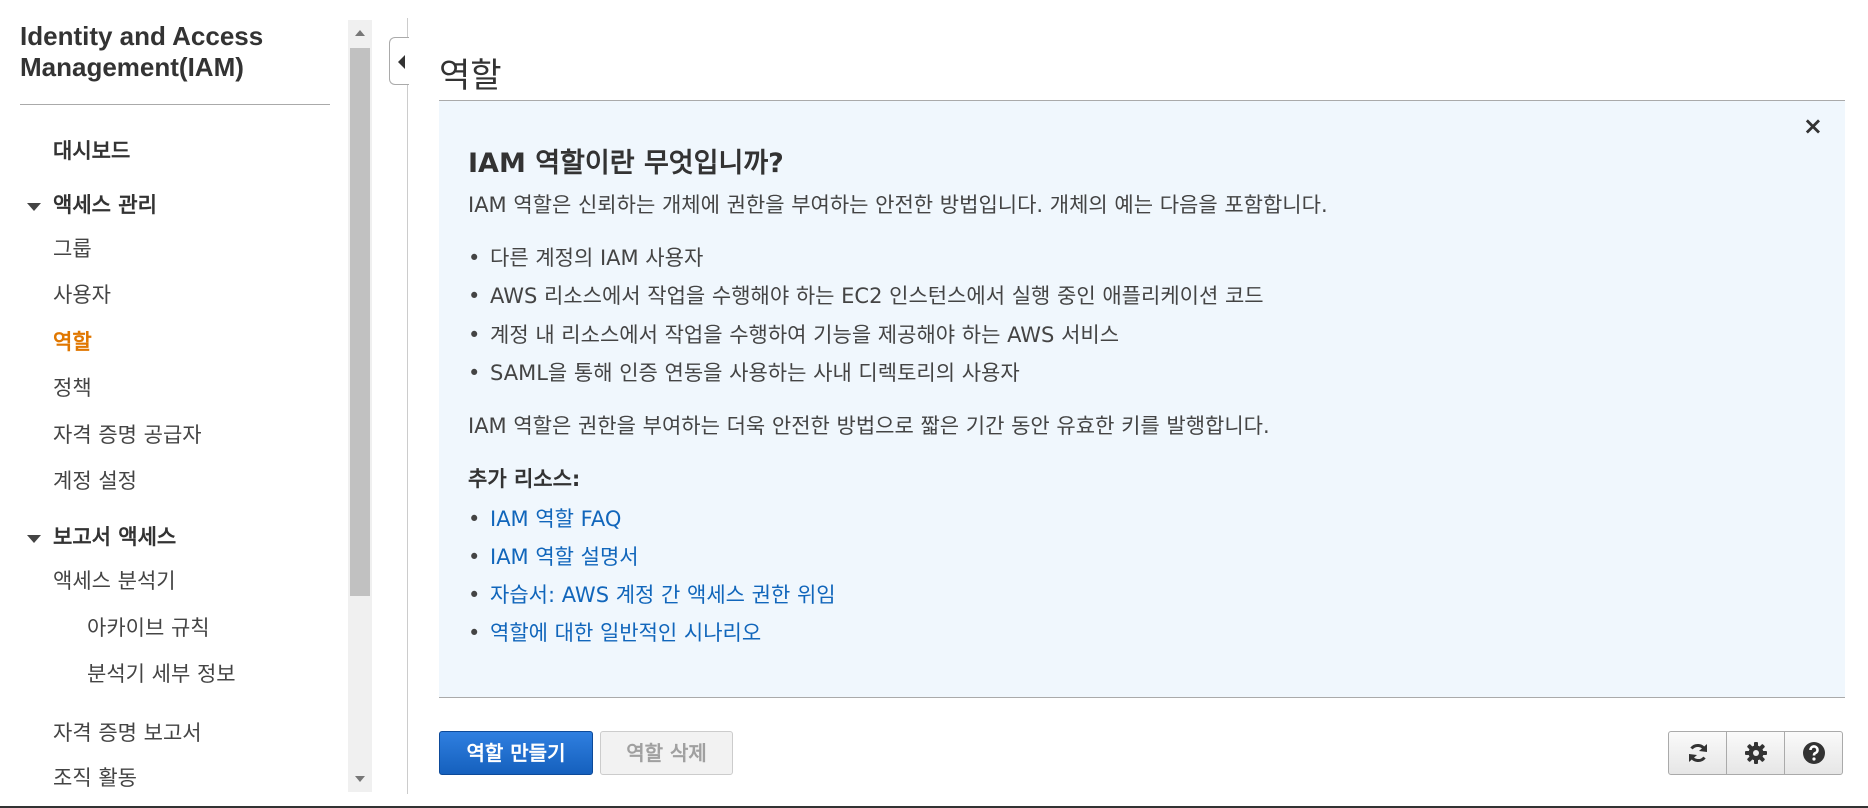 The image size is (1868, 808). Describe the element at coordinates (524, 479) in the screenshot. I see `resources-heading: 추가 리소스:` at that location.